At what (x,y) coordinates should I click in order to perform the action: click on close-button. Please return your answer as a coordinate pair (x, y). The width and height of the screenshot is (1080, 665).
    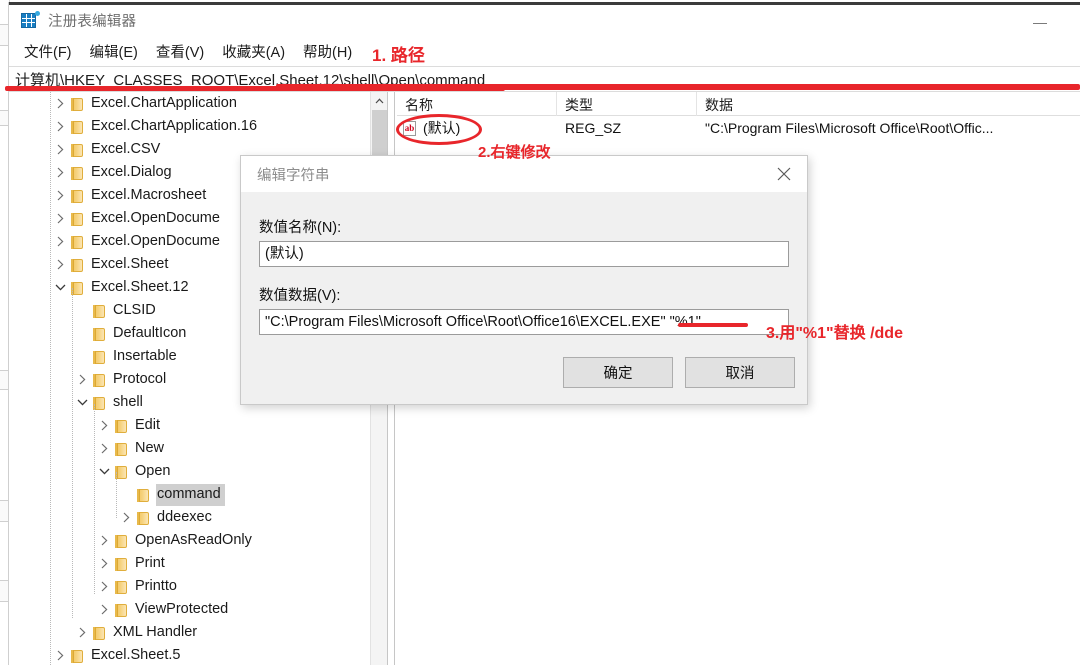
    Looking at the image, I should click on (784, 174).